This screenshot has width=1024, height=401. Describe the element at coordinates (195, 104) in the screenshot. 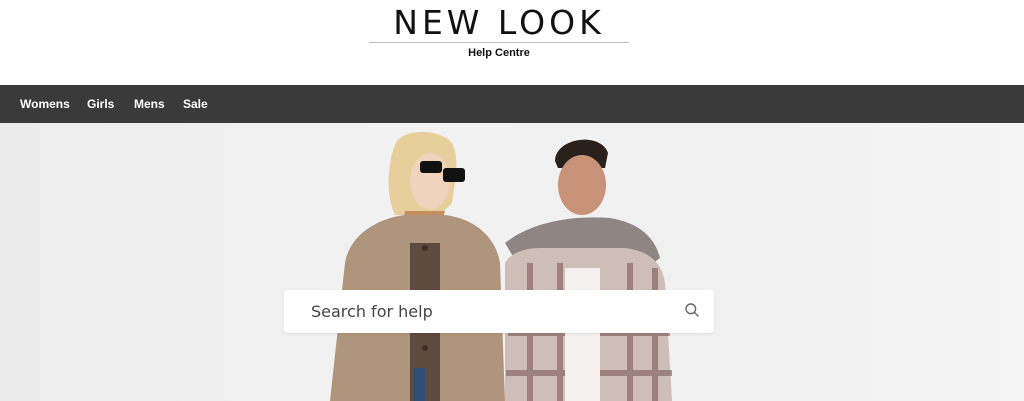

I see `nav-item-sale: Sale` at that location.